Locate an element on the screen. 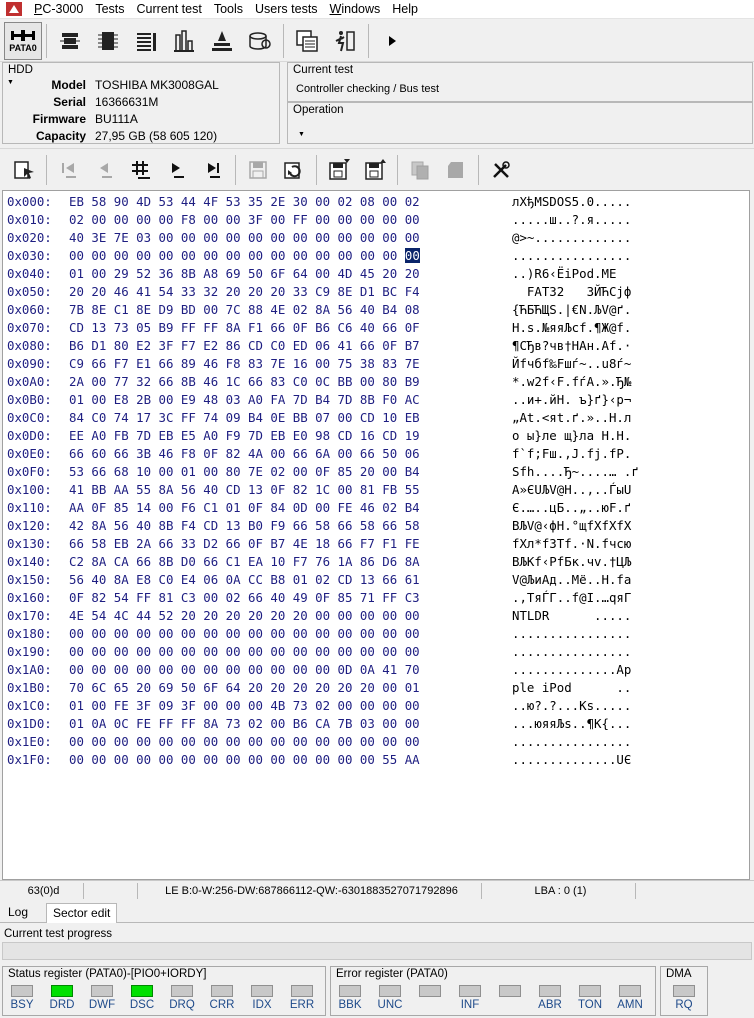 This screenshot has height=1018, width=754. hex-ascii: {ЋБЋЩЅ.|€N.ЉV@ґ. is located at coordinates (571, 310).